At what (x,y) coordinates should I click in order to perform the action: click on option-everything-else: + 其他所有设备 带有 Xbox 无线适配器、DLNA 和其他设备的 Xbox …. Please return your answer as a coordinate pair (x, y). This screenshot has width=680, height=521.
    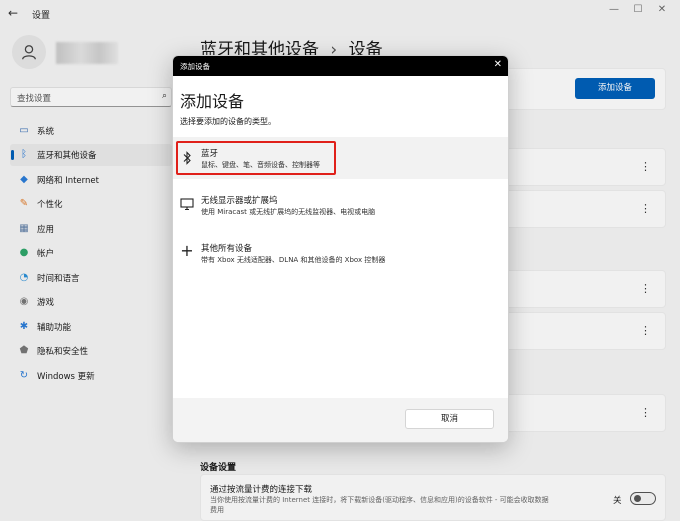
    Looking at the image, I should click on (340, 255).